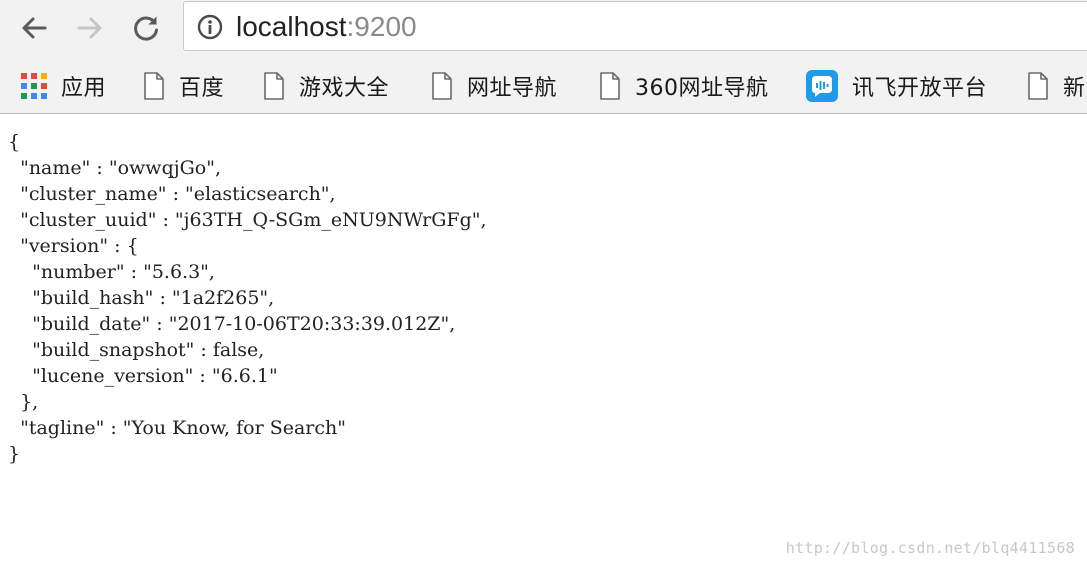  I want to click on bookmark-label: 游戏大全, so click(344, 88).